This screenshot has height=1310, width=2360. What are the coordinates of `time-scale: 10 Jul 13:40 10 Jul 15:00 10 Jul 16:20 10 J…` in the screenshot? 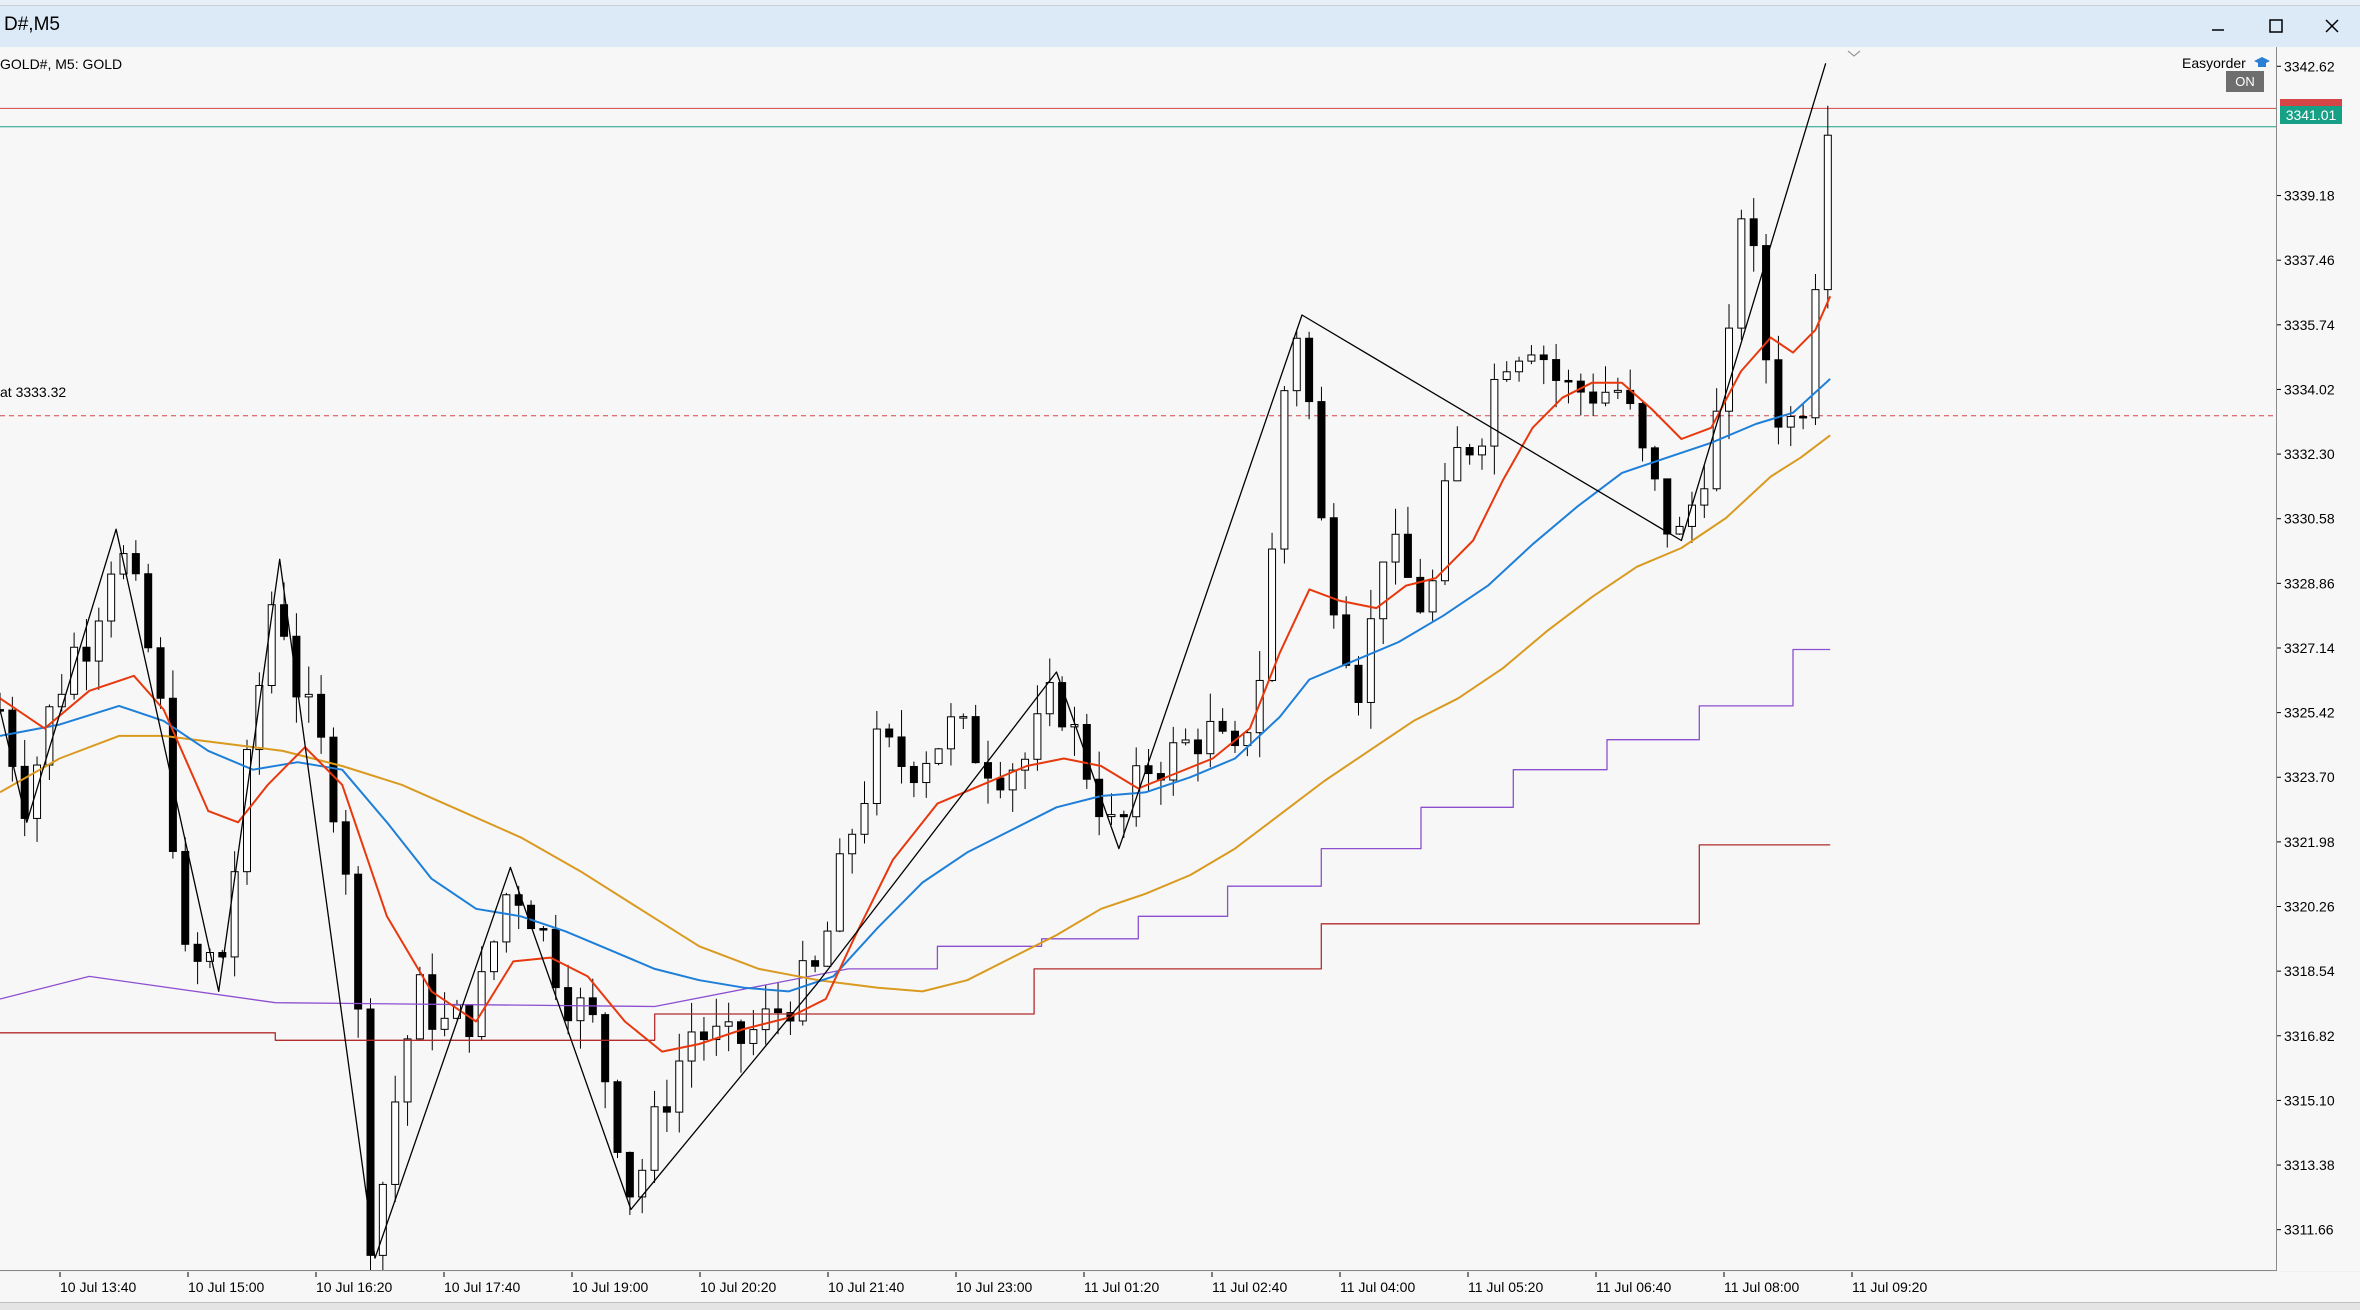 It's located at (1180, 1287).